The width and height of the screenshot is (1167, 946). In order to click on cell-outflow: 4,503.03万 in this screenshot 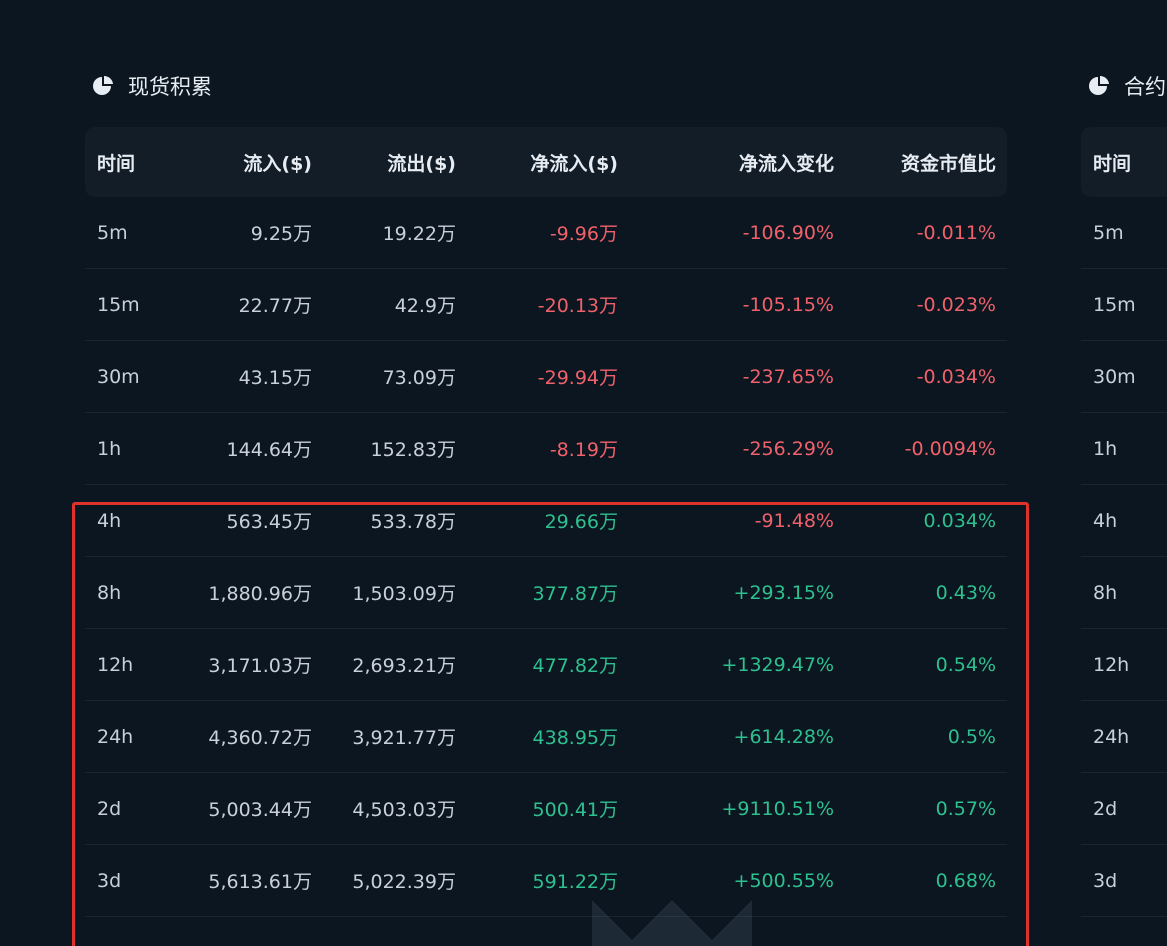, I will do `click(404, 810)`.